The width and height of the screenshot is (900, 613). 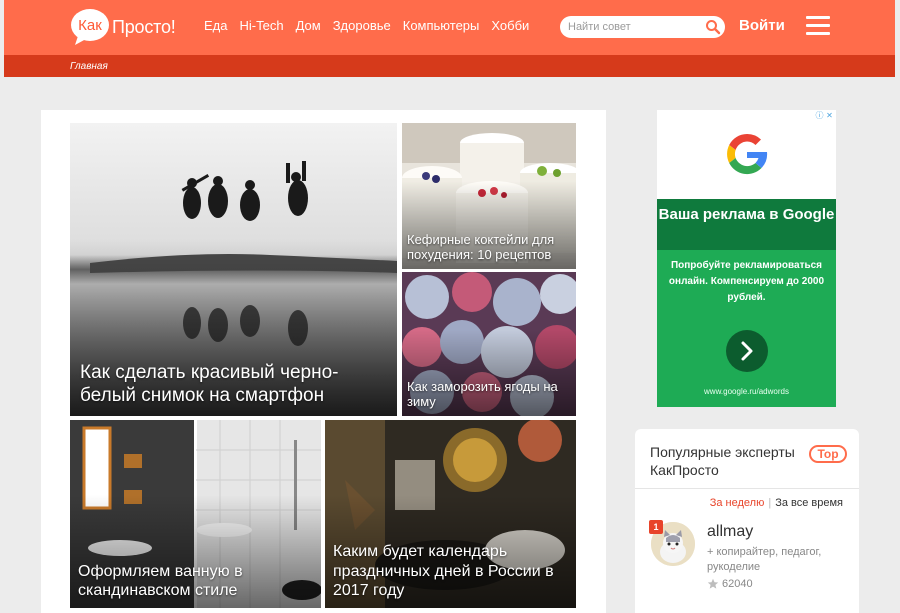 What do you see at coordinates (829, 115) in the screenshot?
I see `ad-close-icon: ✕` at bounding box center [829, 115].